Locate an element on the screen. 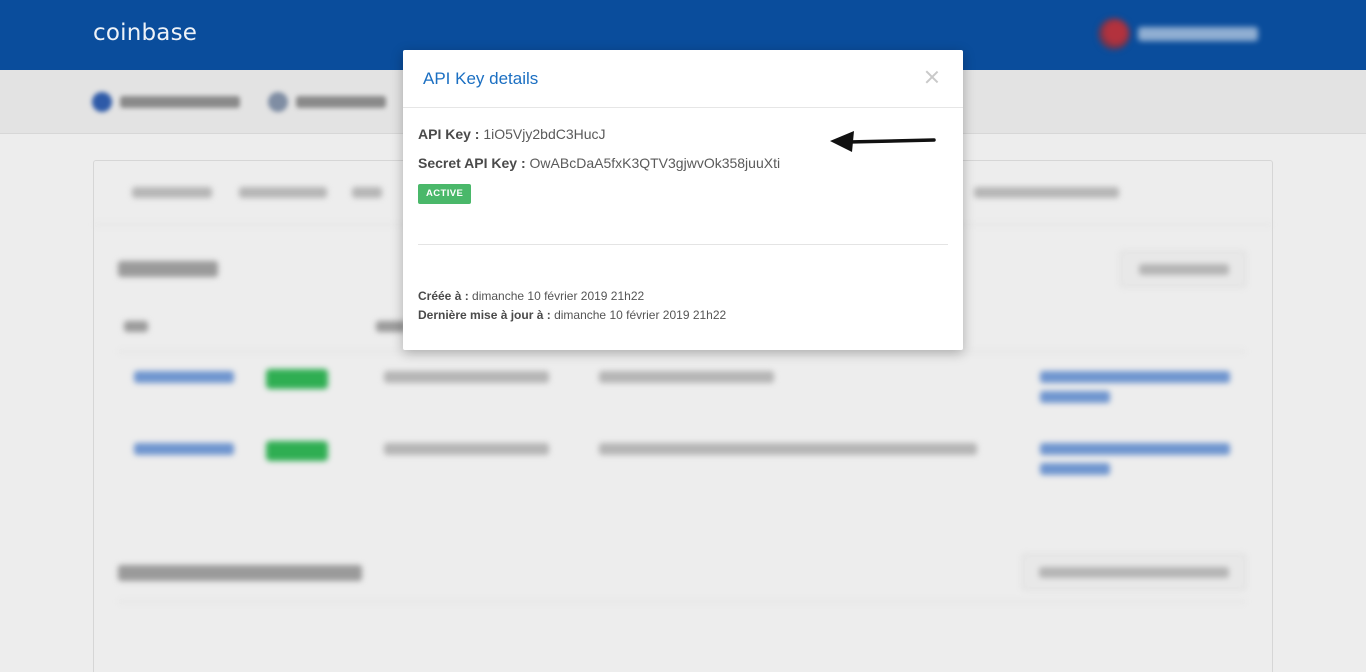 The image size is (1366, 672). modal-header: API Key details is located at coordinates (683, 79).